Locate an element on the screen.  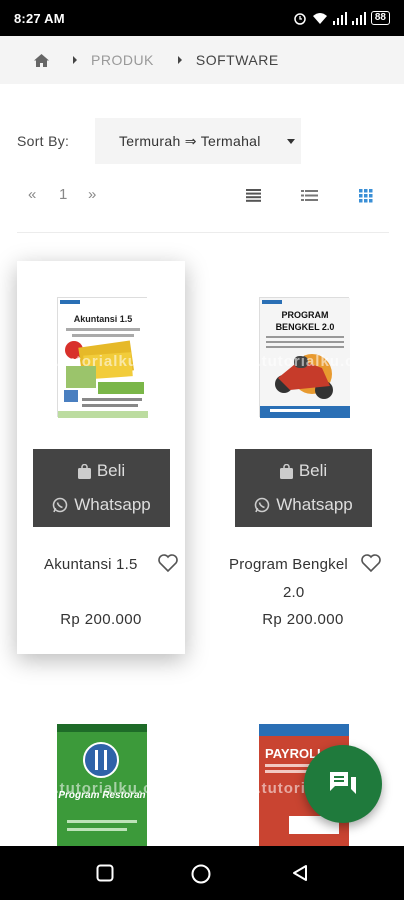
chevron-down-icon is located at coordinates (291, 141).